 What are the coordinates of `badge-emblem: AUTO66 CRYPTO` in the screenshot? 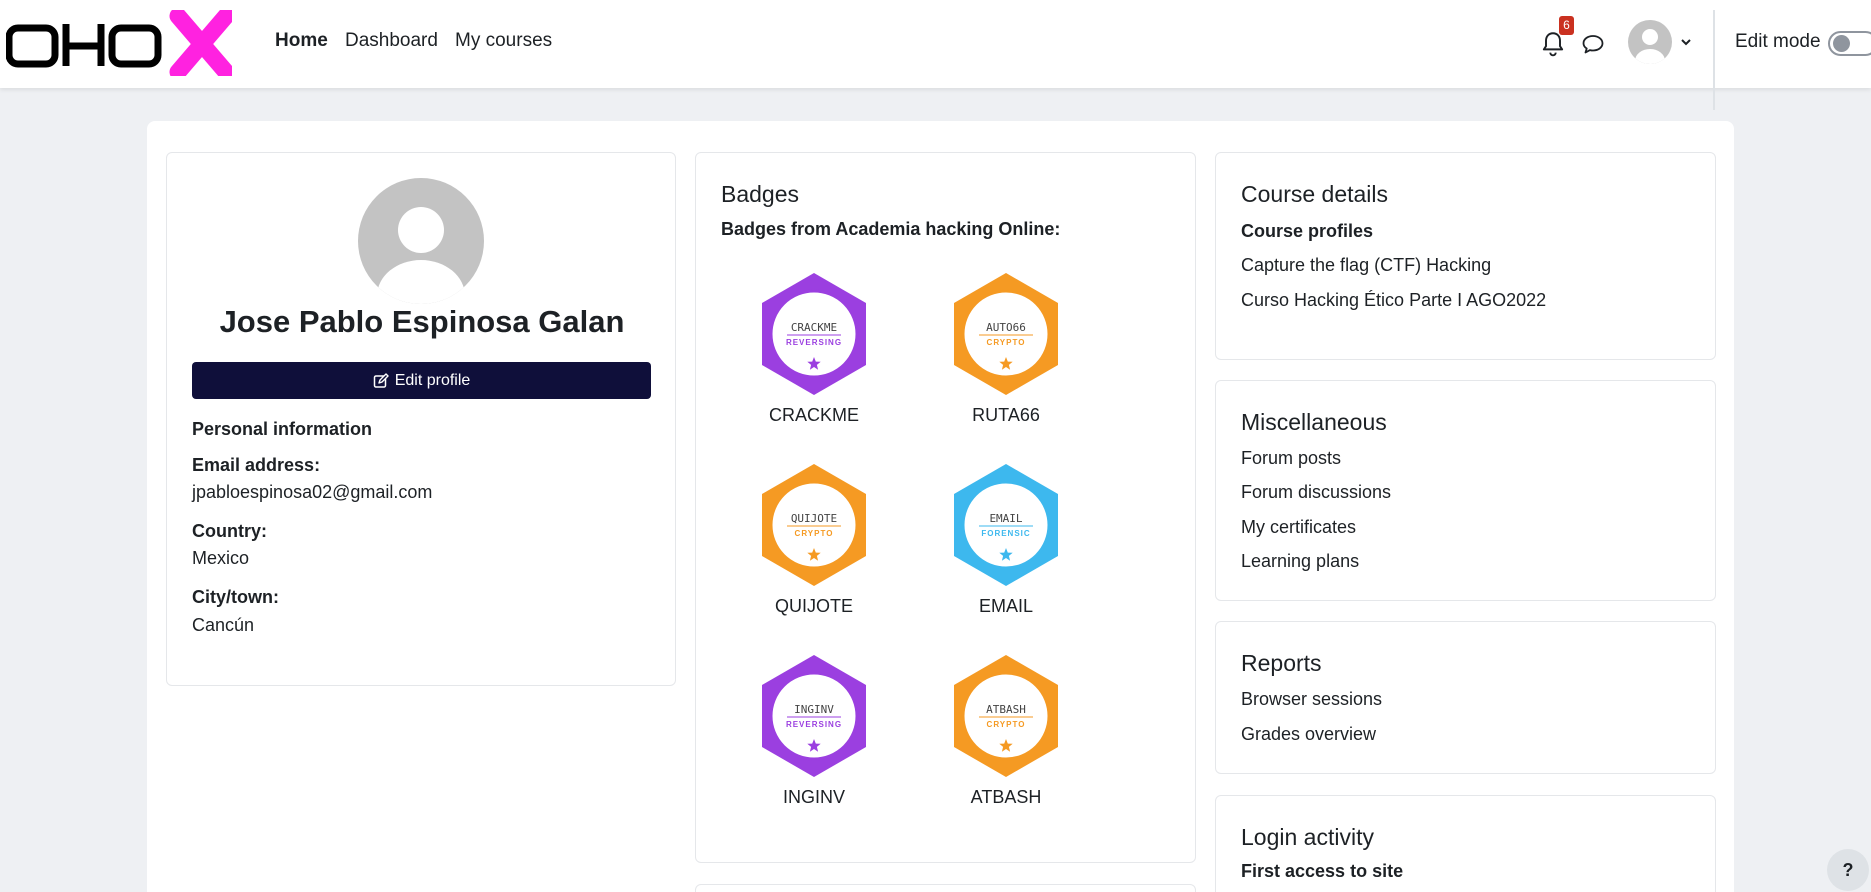 It's located at (1006, 334).